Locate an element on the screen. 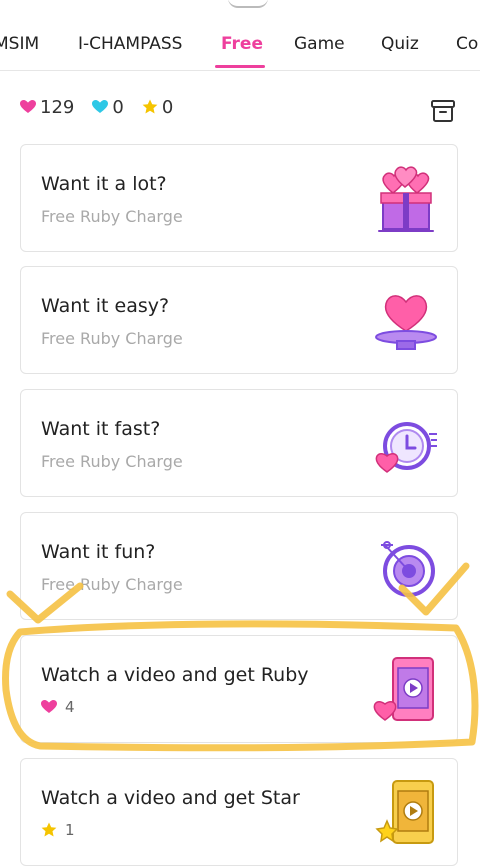  card-title: Want it fun? is located at coordinates (98, 552).